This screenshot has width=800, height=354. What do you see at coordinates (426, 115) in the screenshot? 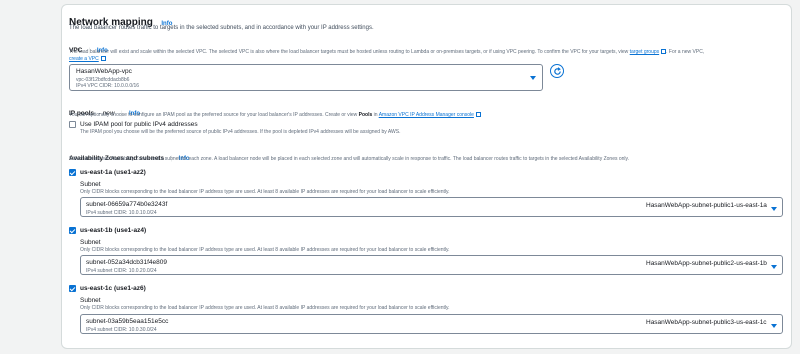
I see `ipam-console-link: Amazon VPC IP Address Manager console` at bounding box center [426, 115].